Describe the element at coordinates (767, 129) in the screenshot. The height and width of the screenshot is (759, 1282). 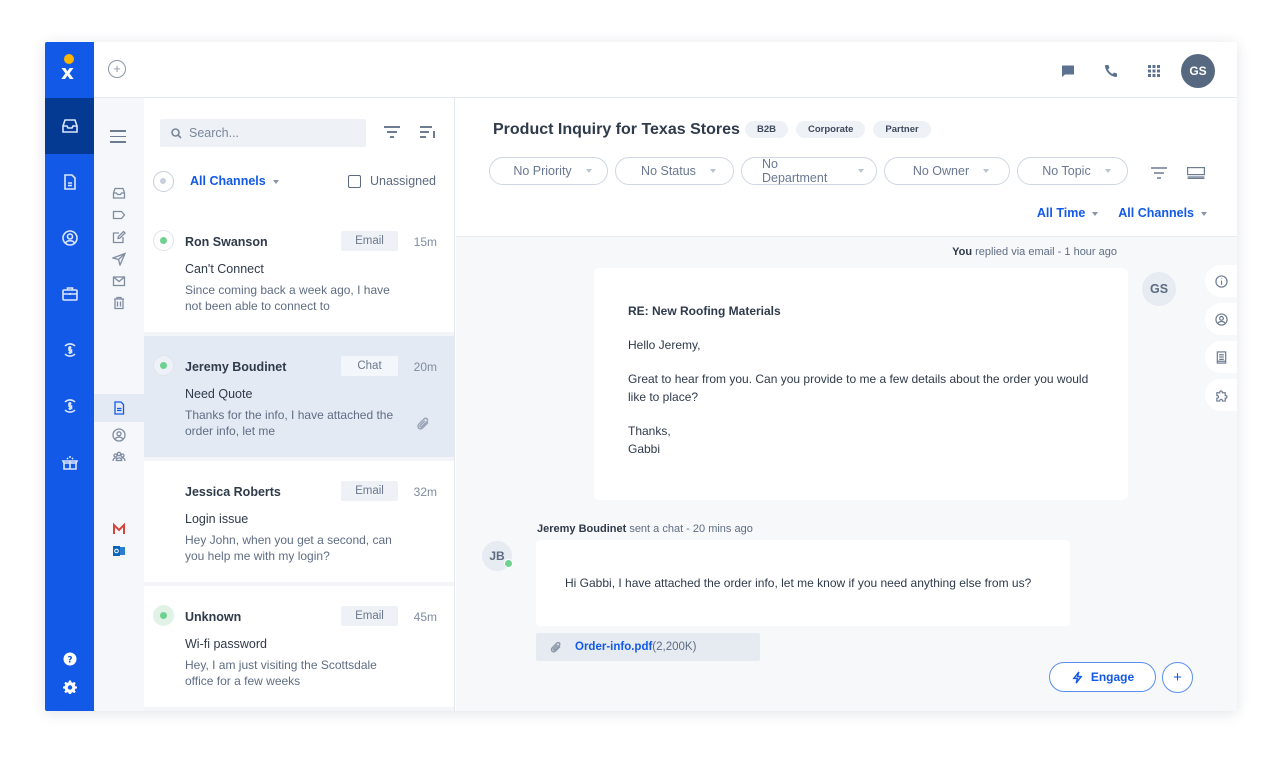
I see `tag-chip: B2B` at that location.